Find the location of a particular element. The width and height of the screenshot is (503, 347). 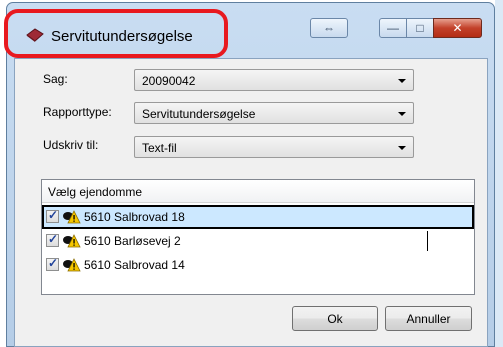

list-item: ✓ 5610 Salbrovad 14 is located at coordinates (258, 265).